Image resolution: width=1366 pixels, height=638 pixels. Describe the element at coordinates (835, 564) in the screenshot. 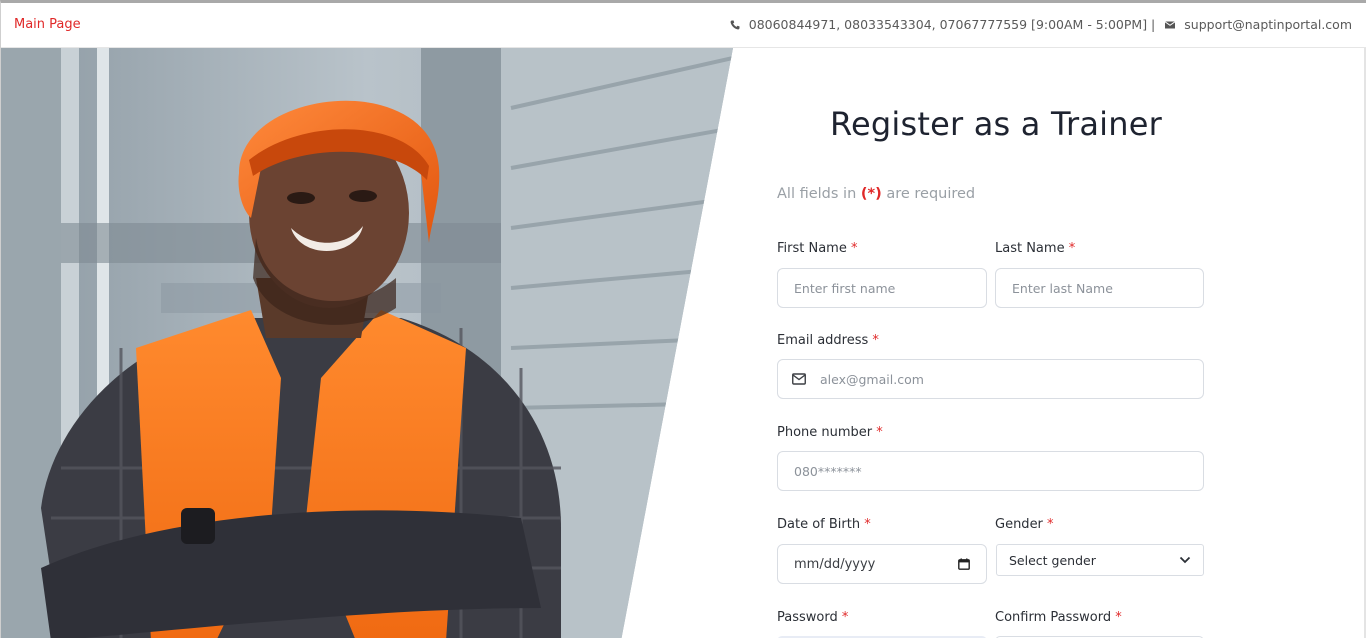

I see `dob-value: mm/dd/yyyy` at that location.